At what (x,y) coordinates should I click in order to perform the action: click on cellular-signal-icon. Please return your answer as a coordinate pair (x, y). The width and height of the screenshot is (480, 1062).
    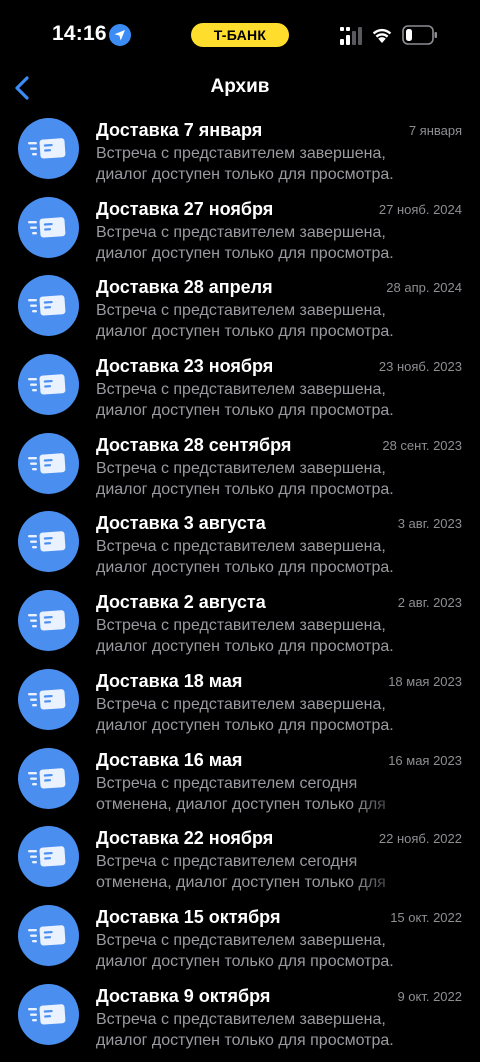
    Looking at the image, I should click on (351, 36).